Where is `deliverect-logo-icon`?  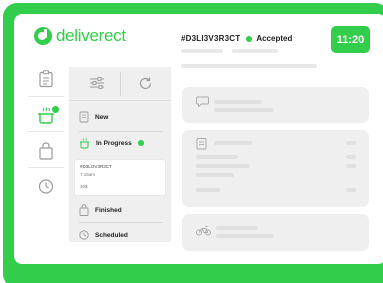
deliverect-logo-icon is located at coordinates (43, 36).